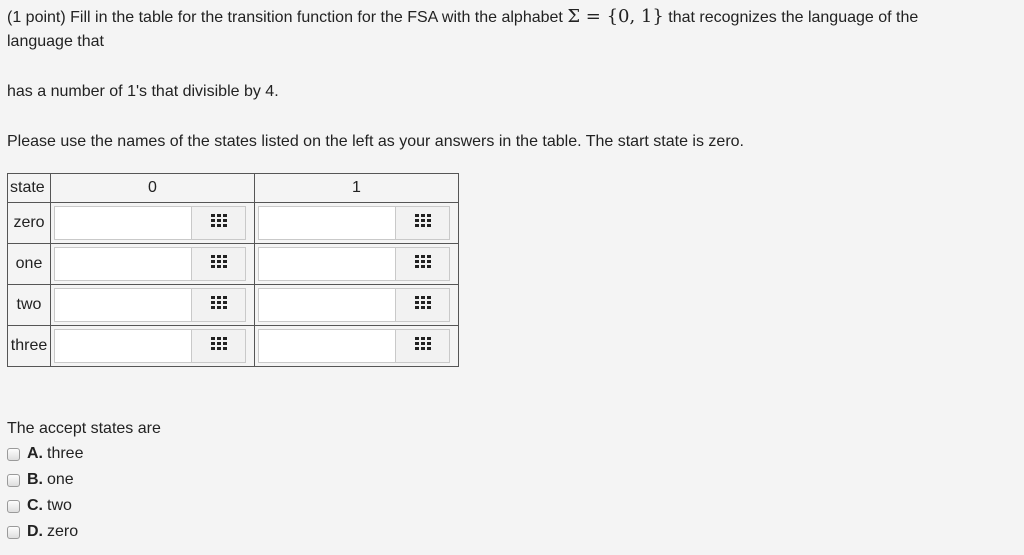 This screenshot has height=555, width=1024. Describe the element at coordinates (29, 305) in the screenshot. I see `state-label: two` at that location.